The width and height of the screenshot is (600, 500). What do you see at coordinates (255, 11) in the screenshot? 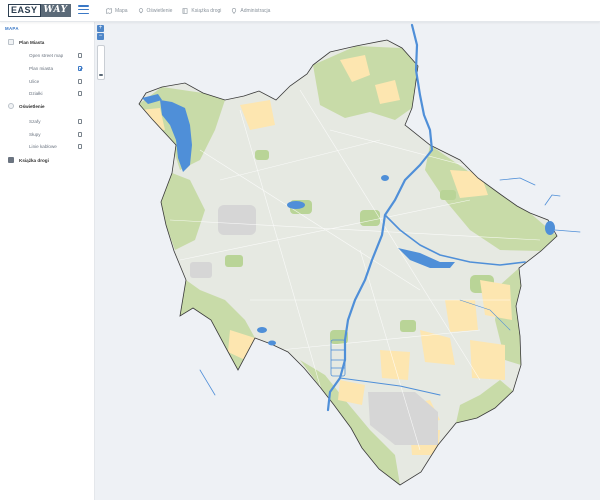
I see `nav-item-admin-label: Administracja` at bounding box center [255, 11].